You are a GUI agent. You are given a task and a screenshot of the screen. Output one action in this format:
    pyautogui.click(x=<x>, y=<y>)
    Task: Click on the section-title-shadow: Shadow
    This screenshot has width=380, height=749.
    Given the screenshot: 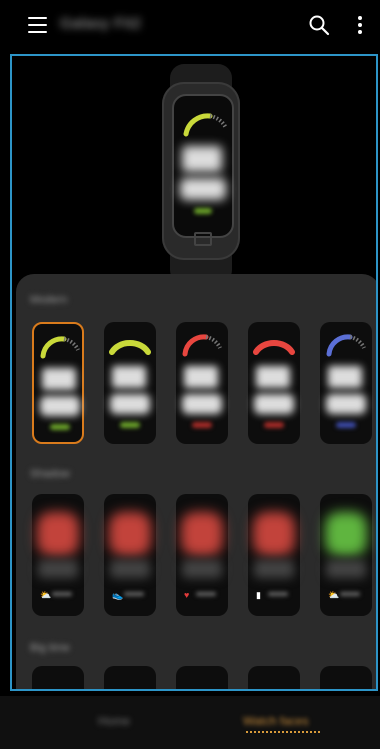 What is the action you would take?
    pyautogui.click(x=50, y=474)
    